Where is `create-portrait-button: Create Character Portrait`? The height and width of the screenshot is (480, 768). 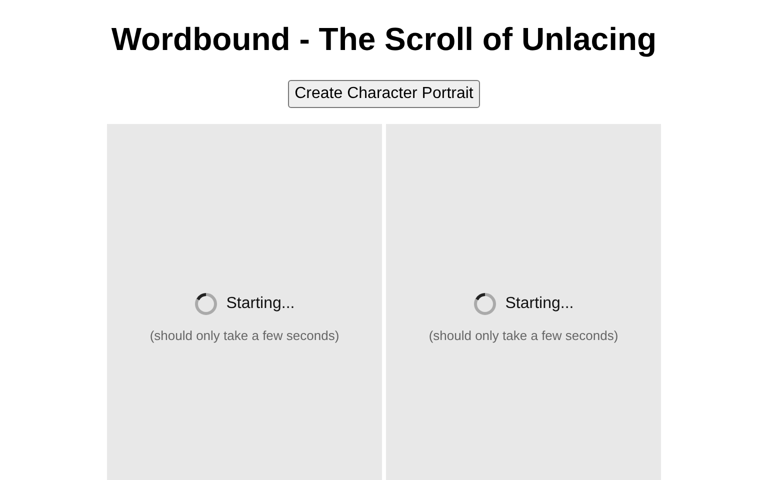 create-portrait-button: Create Character Portrait is located at coordinates (384, 94).